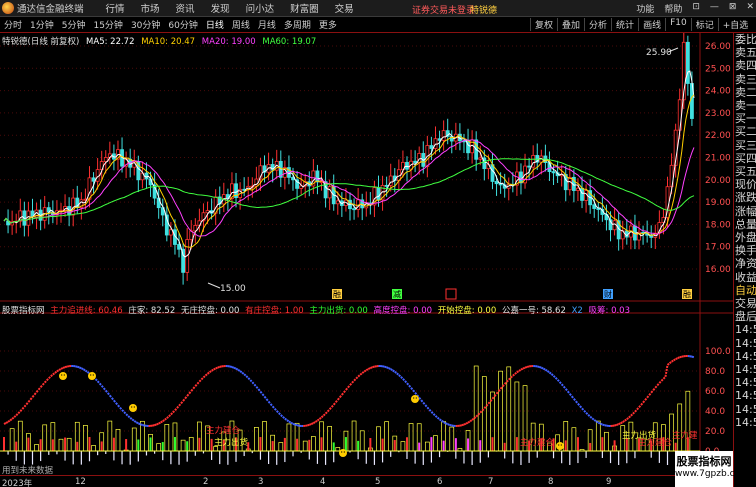 The width and height of the screenshot is (756, 487). What do you see at coordinates (745, 172) in the screenshot?
I see `quote-field-label: 买五` at bounding box center [745, 172].